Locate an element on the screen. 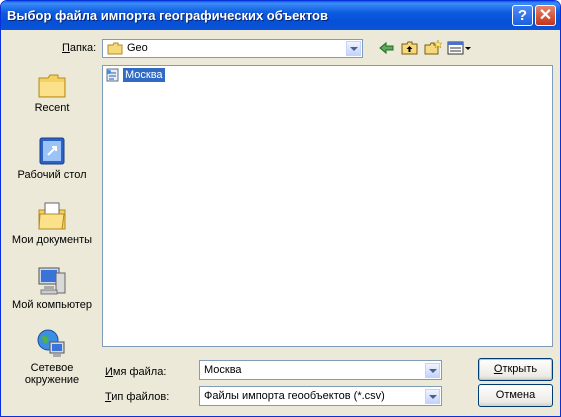 Image resolution: width=561 pixels, height=417 pixels. places-my-computer: Мой компьютер is located at coordinates (52, 288).